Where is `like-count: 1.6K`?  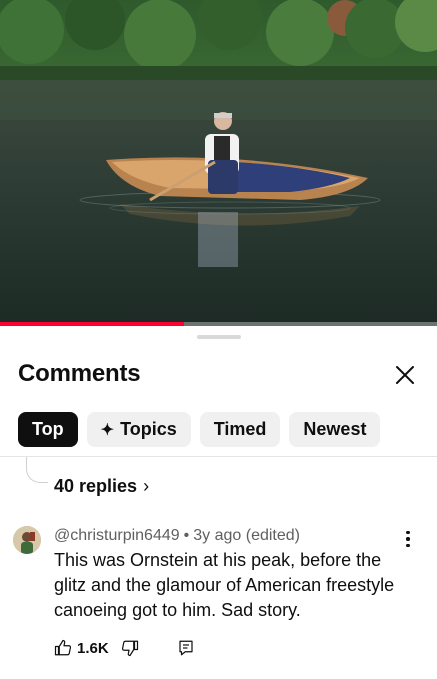
like-count: 1.6K is located at coordinates (93, 648).